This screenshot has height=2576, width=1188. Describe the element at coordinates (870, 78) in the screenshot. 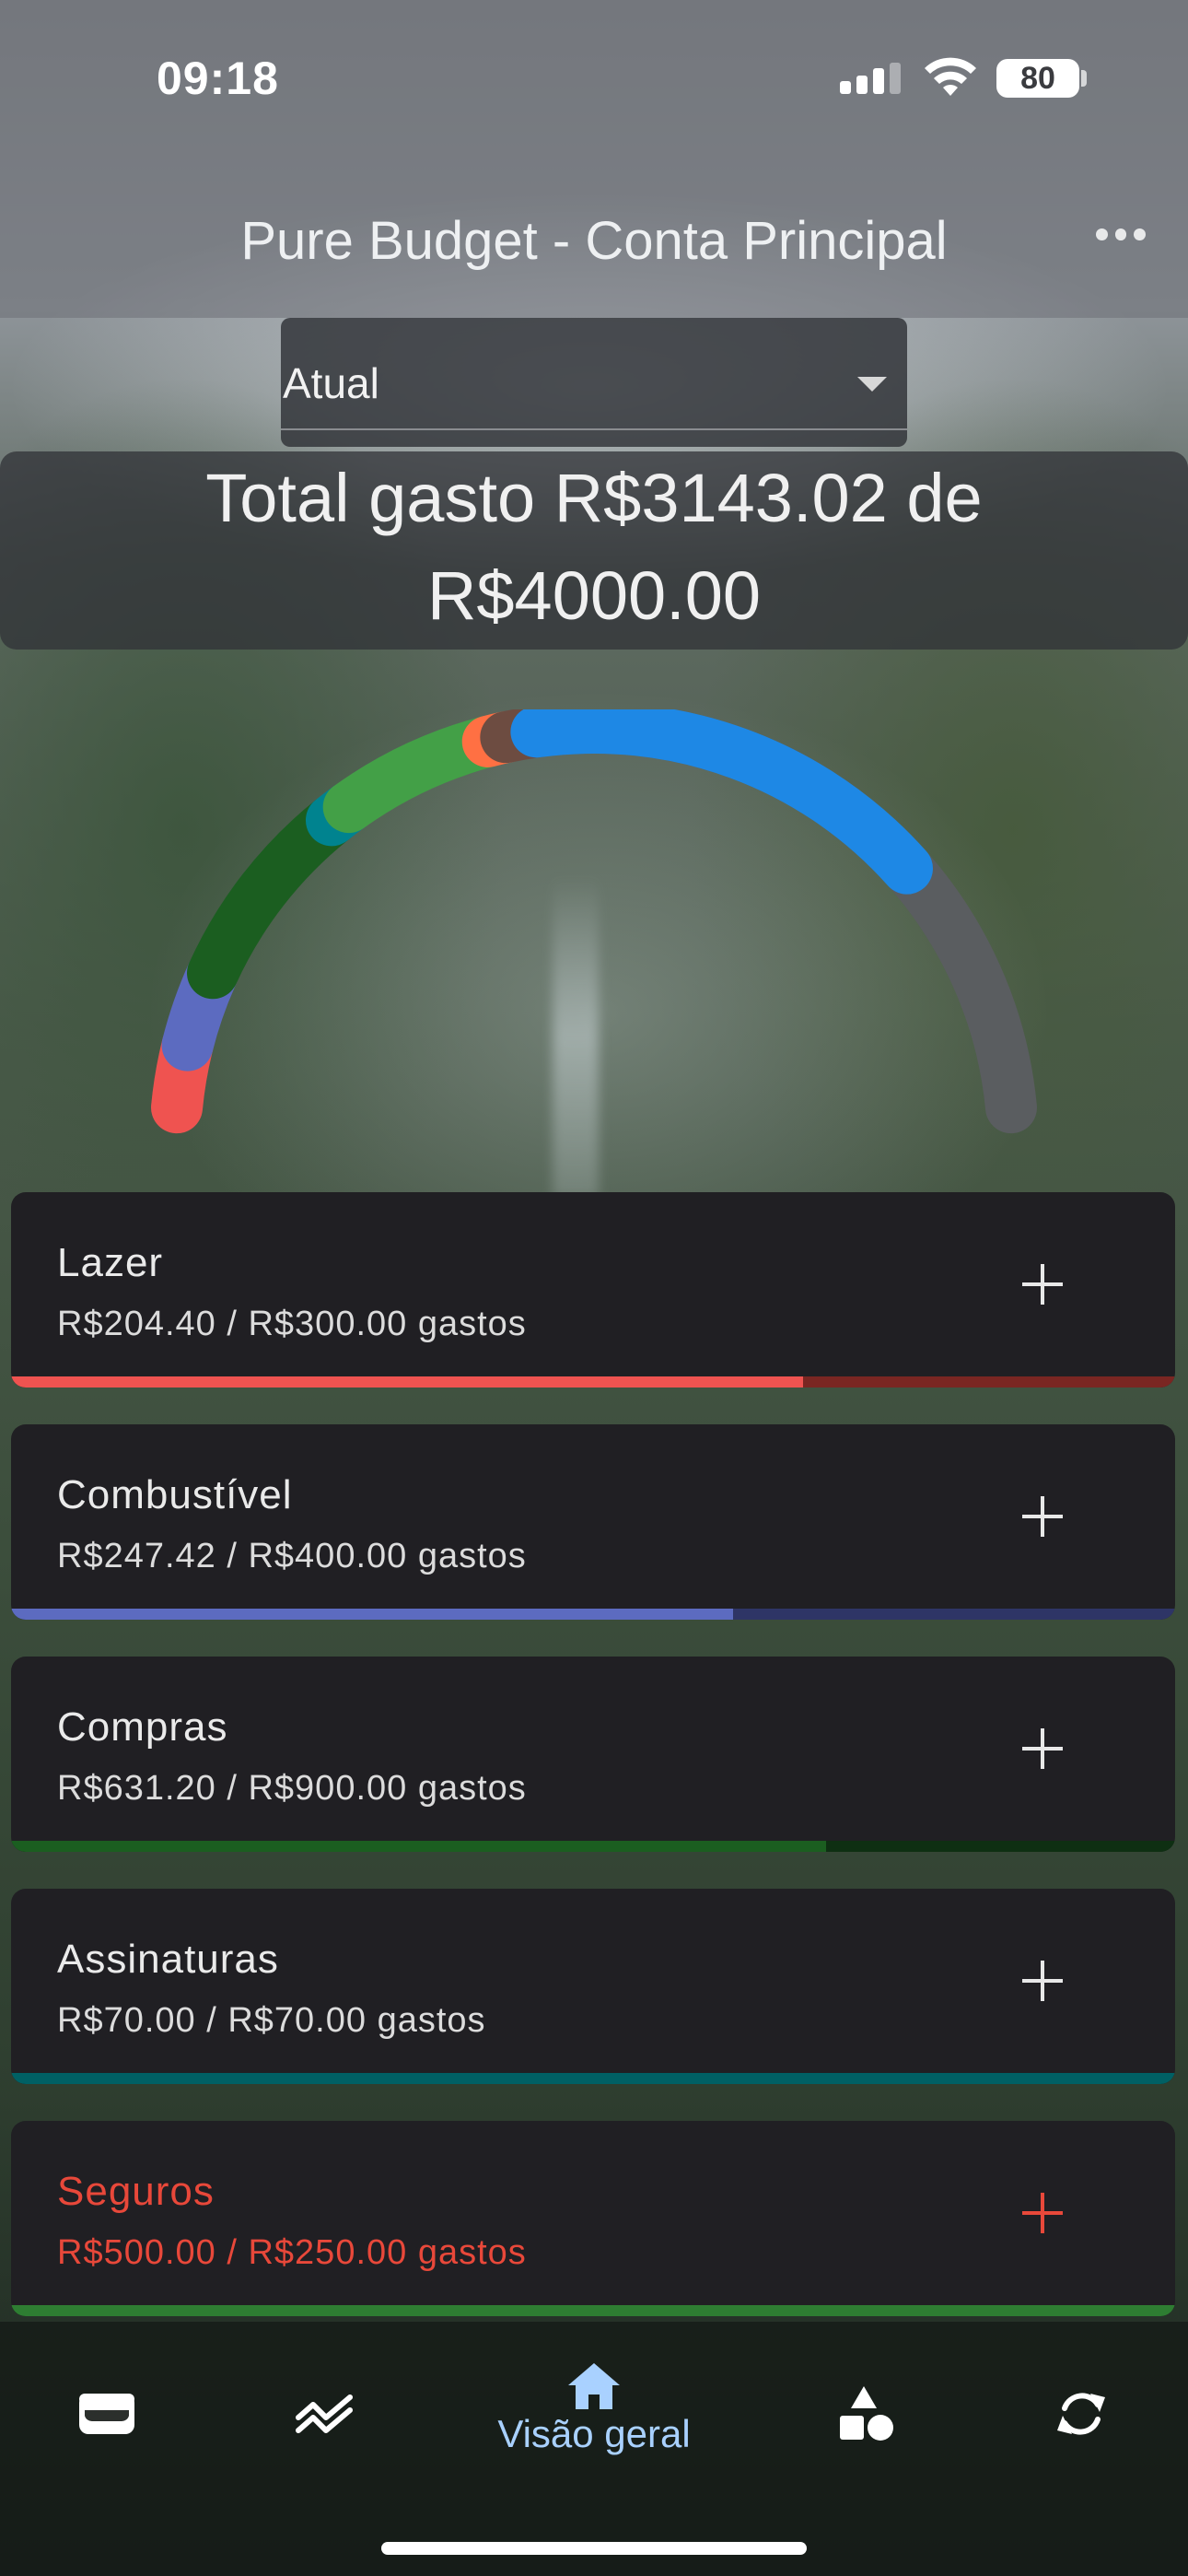

I see `cellular-signal-icon` at that location.